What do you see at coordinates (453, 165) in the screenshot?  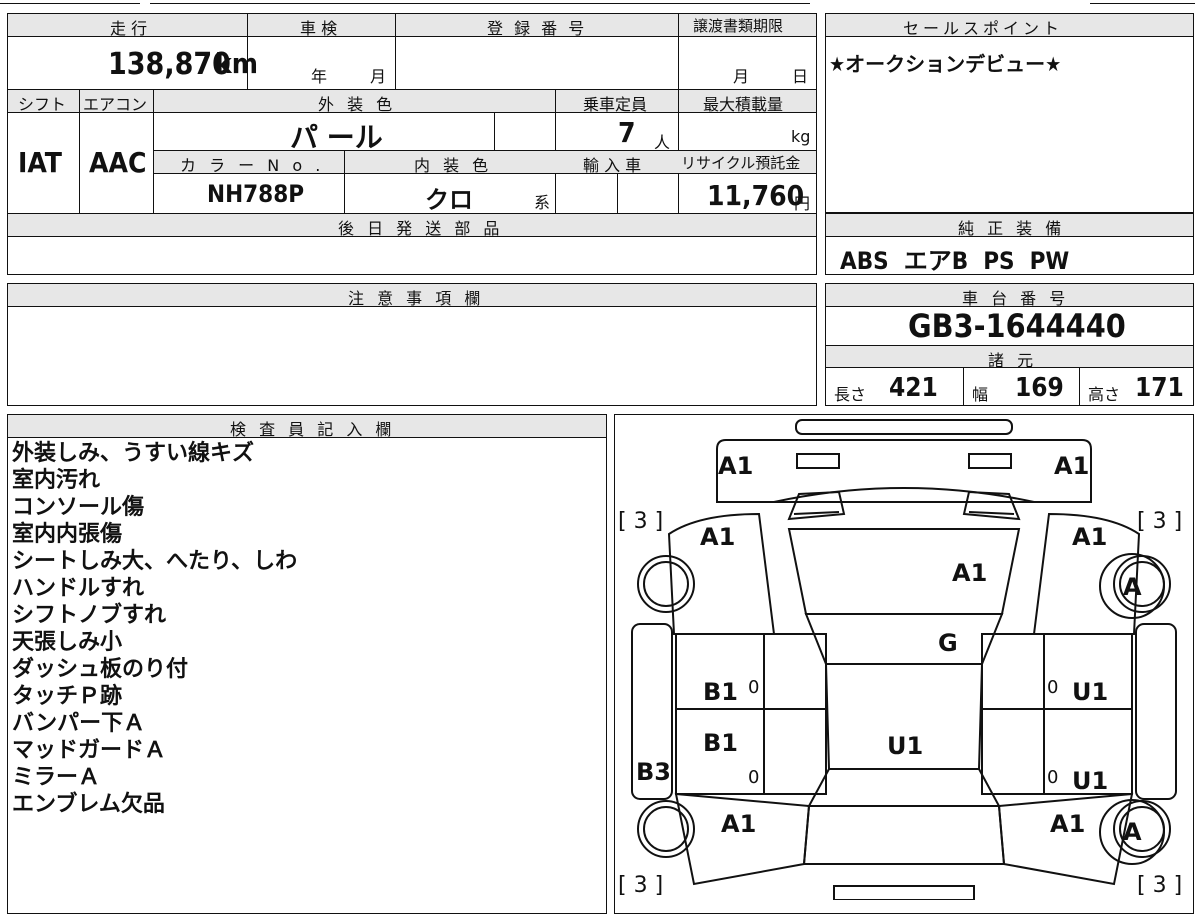 I see `interior-color-label: 内 装 色` at bounding box center [453, 165].